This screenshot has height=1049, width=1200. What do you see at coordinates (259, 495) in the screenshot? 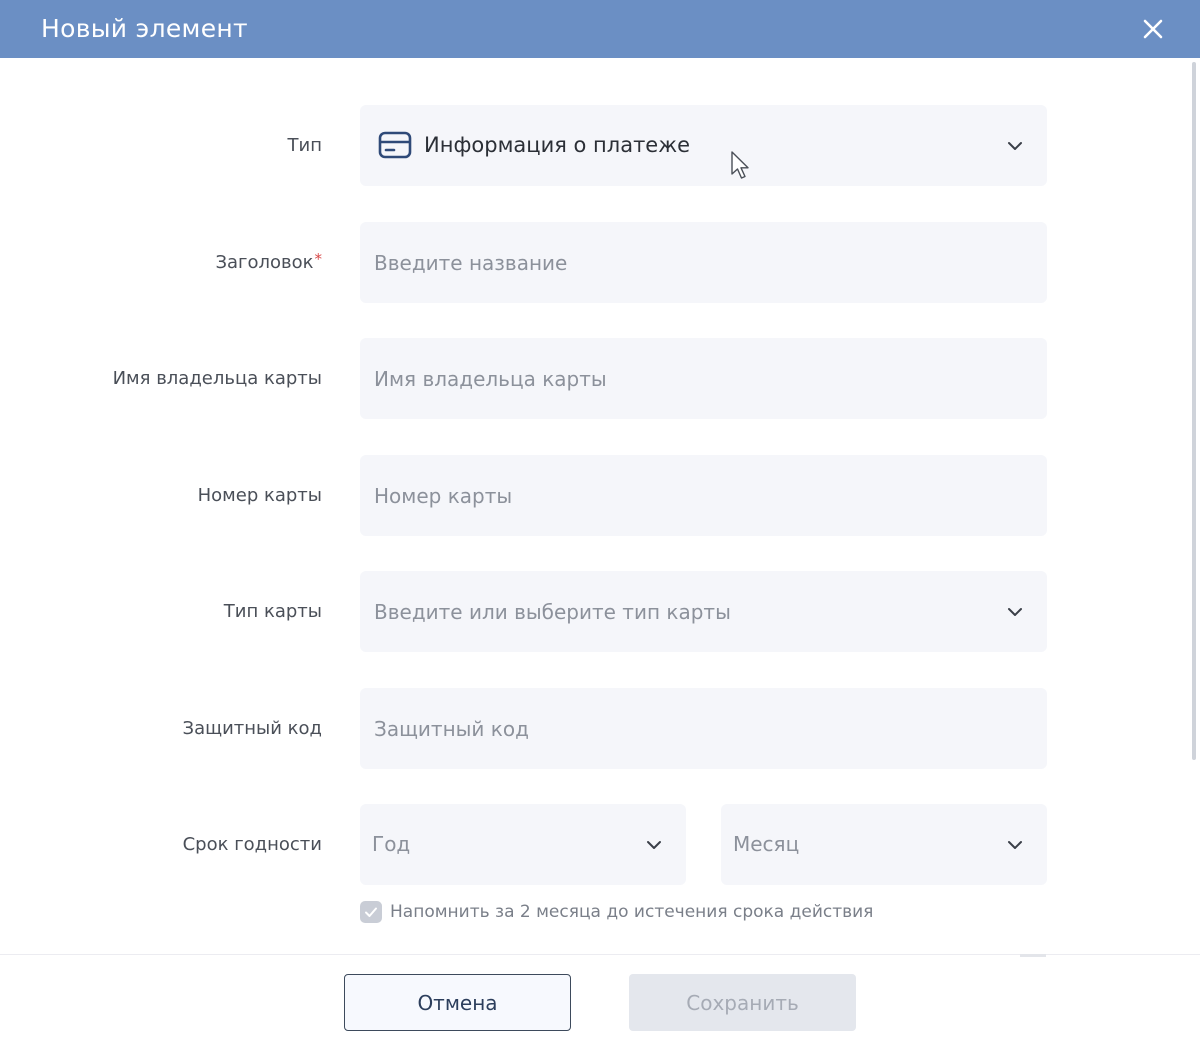
I see `card-number-label: Номер карты` at bounding box center [259, 495].